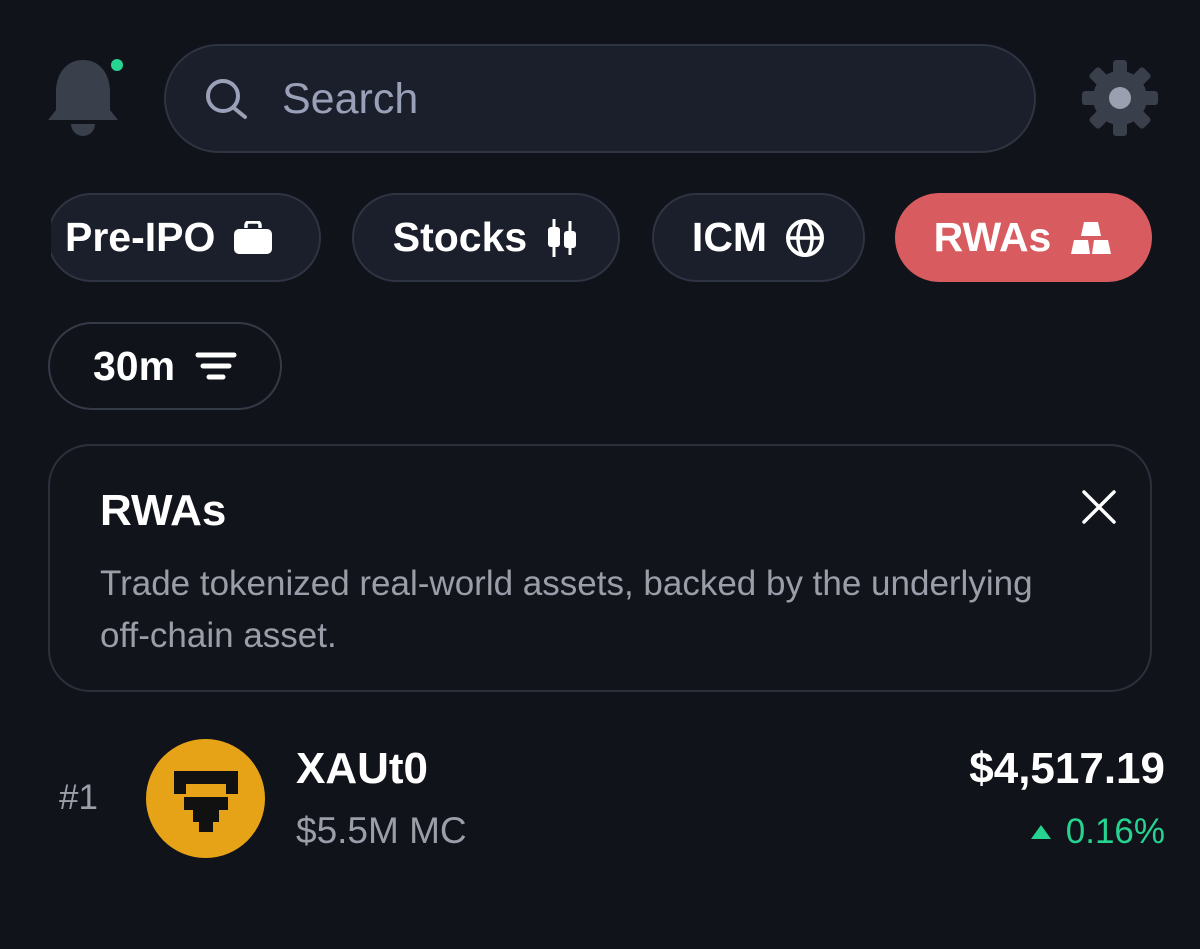  What do you see at coordinates (381, 830) in the screenshot?
I see `asset-market-cap: $5.5M MC` at bounding box center [381, 830].